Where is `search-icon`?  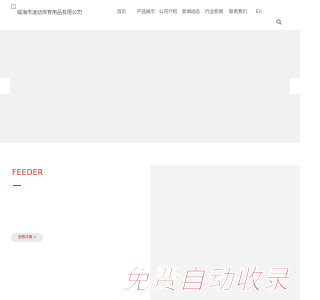
search-icon is located at coordinates (279, 17).